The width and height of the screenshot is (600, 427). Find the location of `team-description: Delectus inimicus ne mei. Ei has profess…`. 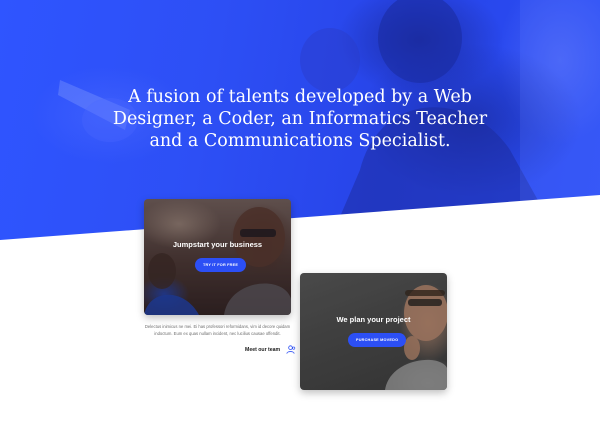

team-description: Delectus inimicus ne mei. Ei has profess… is located at coordinates (217, 330).